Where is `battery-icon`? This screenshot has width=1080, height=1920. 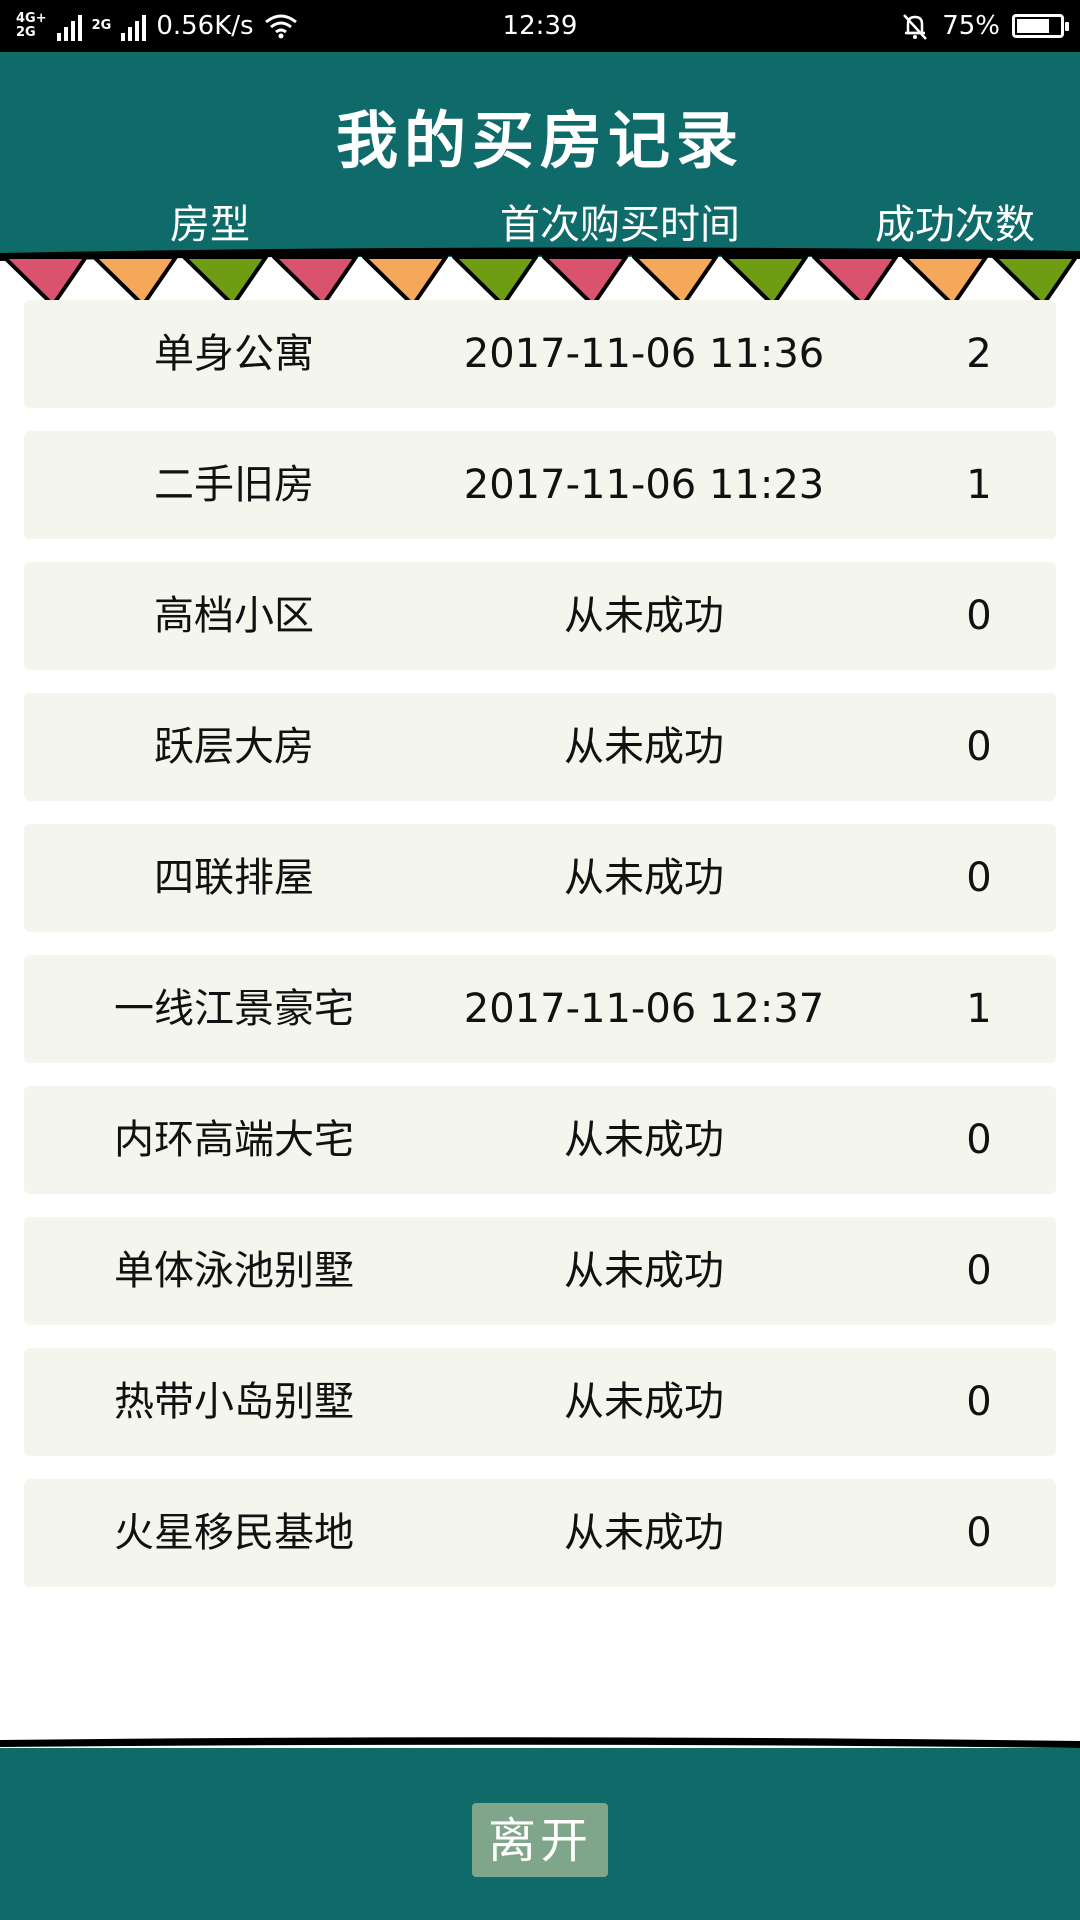
battery-icon is located at coordinates (1040, 26).